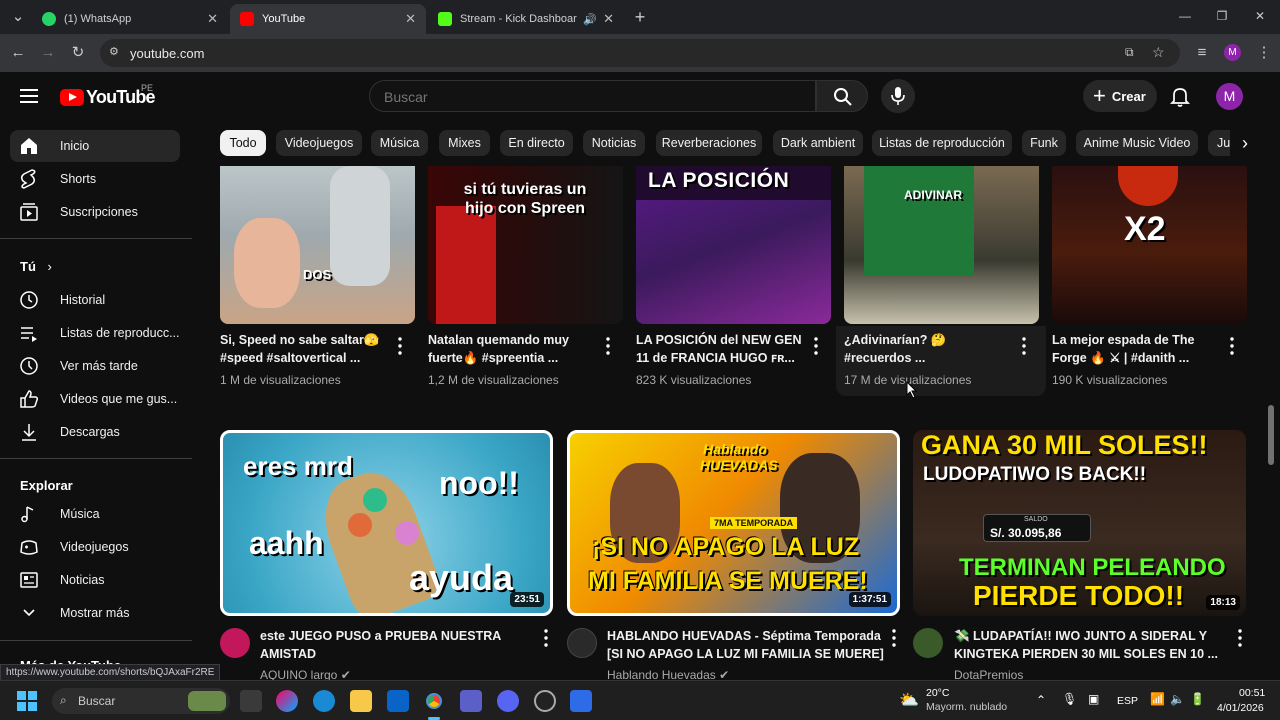 The image size is (1280, 720). What do you see at coordinates (471, 701) in the screenshot?
I see `teams-icon` at bounding box center [471, 701].